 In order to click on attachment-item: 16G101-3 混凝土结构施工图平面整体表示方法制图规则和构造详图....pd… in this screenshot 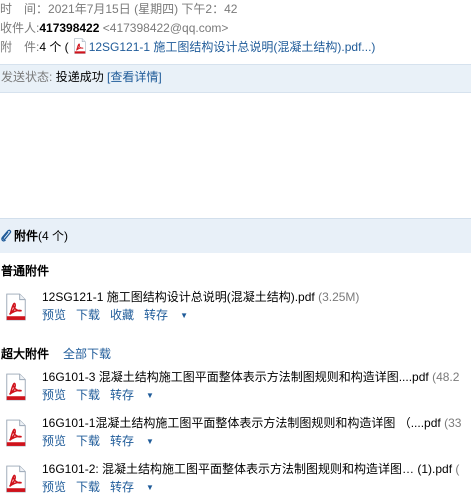, I will do `click(235, 386)`.